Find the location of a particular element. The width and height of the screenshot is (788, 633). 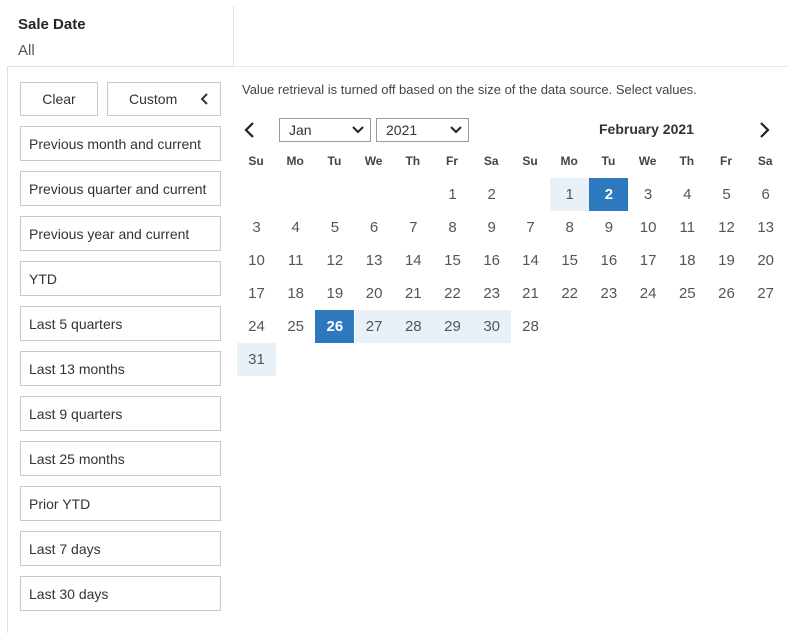

weekday-header: Sa is located at coordinates (765, 161).